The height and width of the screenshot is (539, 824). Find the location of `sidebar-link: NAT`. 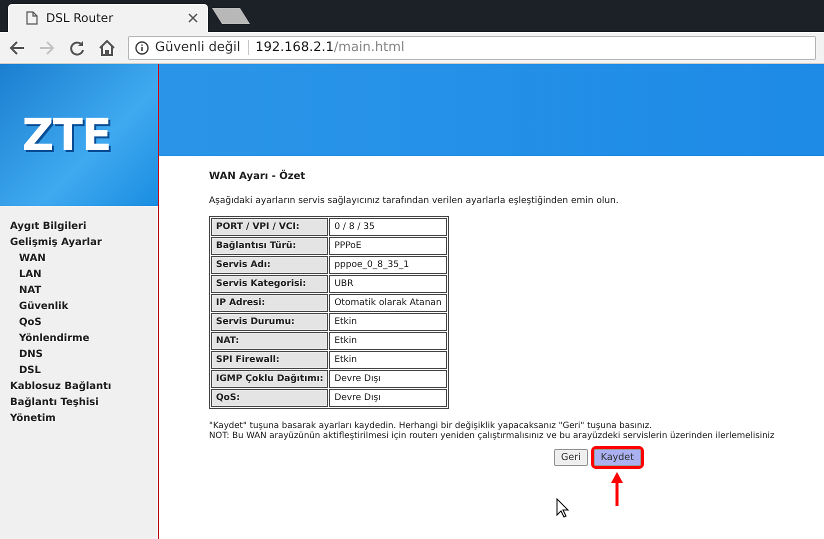

sidebar-link: NAT is located at coordinates (84, 291).